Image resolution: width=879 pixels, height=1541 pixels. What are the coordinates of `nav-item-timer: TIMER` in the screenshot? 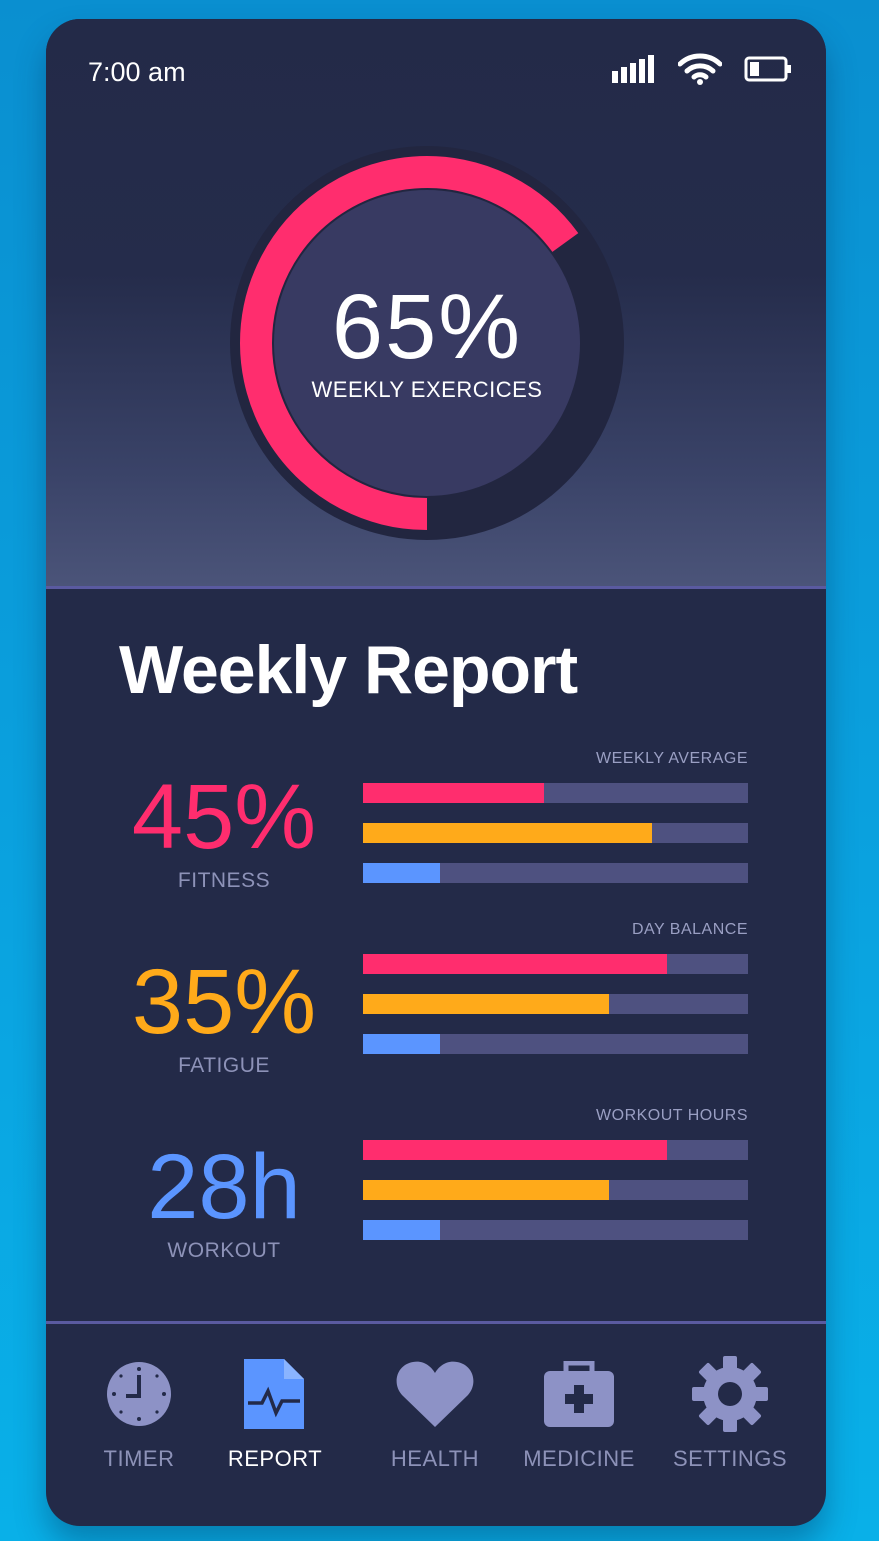 It's located at (139, 1413).